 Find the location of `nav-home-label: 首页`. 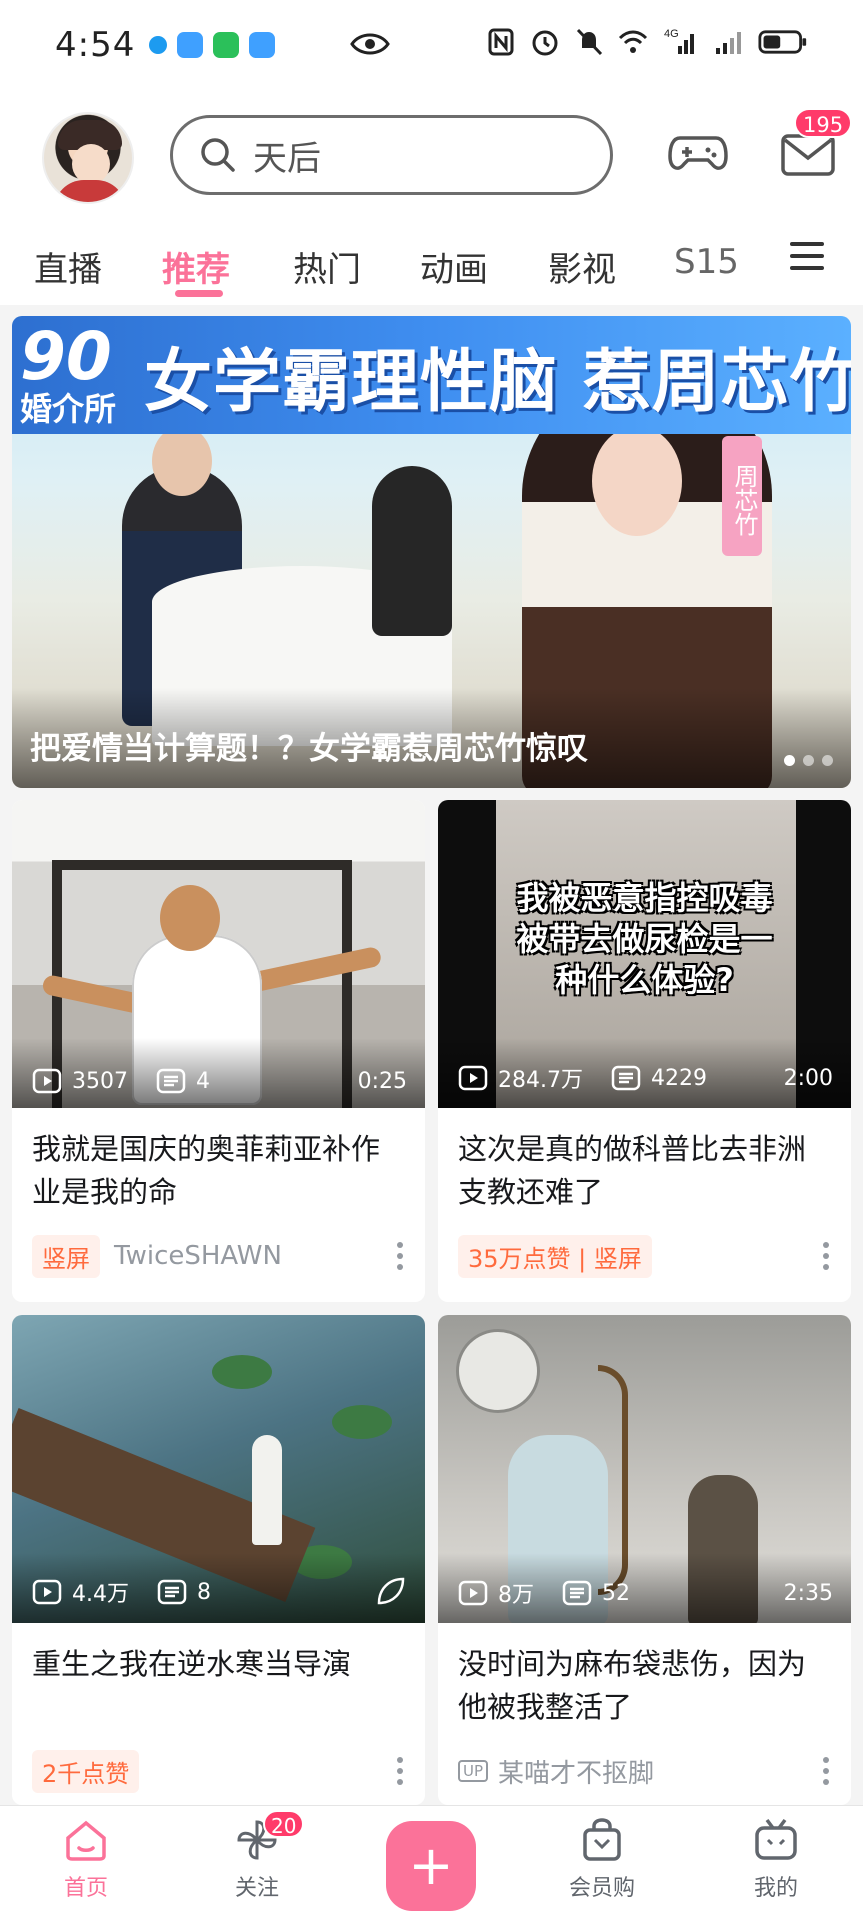

nav-home-label: 首页 is located at coordinates (85, 1888).